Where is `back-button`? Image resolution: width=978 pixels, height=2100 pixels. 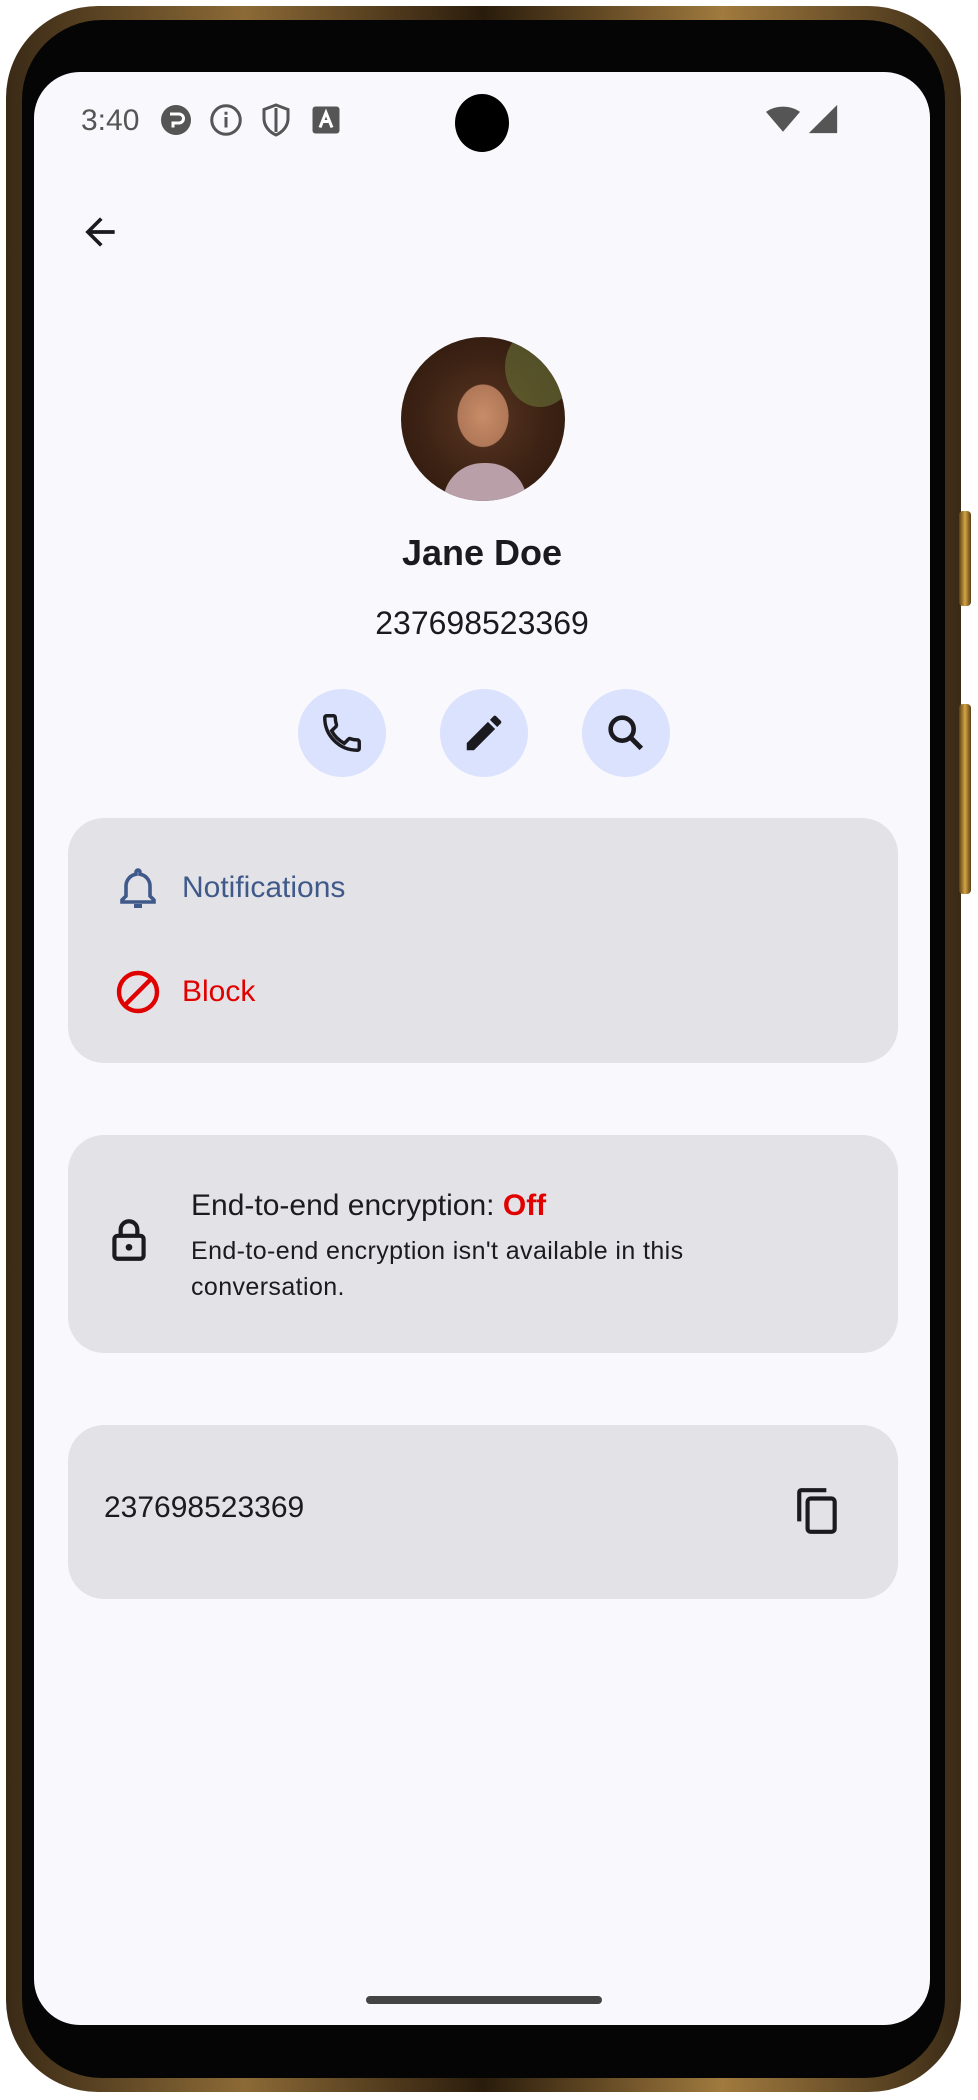 back-button is located at coordinates (100, 232).